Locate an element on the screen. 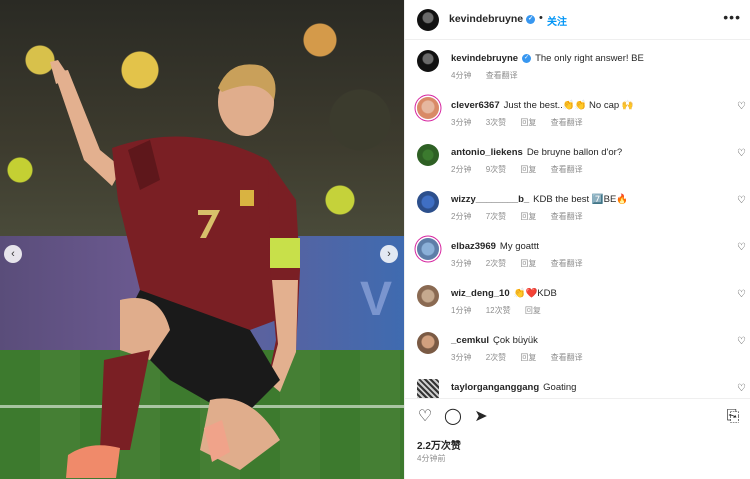 The width and height of the screenshot is (750, 479). caption-time: 4分钟 is located at coordinates (461, 75).